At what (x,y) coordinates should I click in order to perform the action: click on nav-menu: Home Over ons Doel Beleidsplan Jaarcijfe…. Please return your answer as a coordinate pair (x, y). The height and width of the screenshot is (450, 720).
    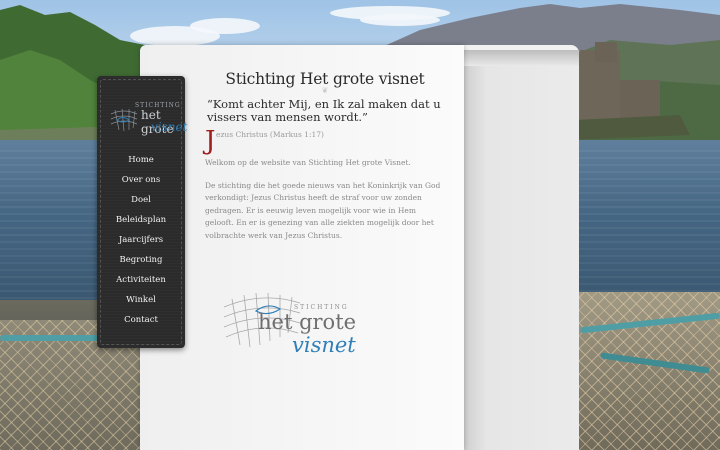
    Looking at the image, I should click on (141, 240).